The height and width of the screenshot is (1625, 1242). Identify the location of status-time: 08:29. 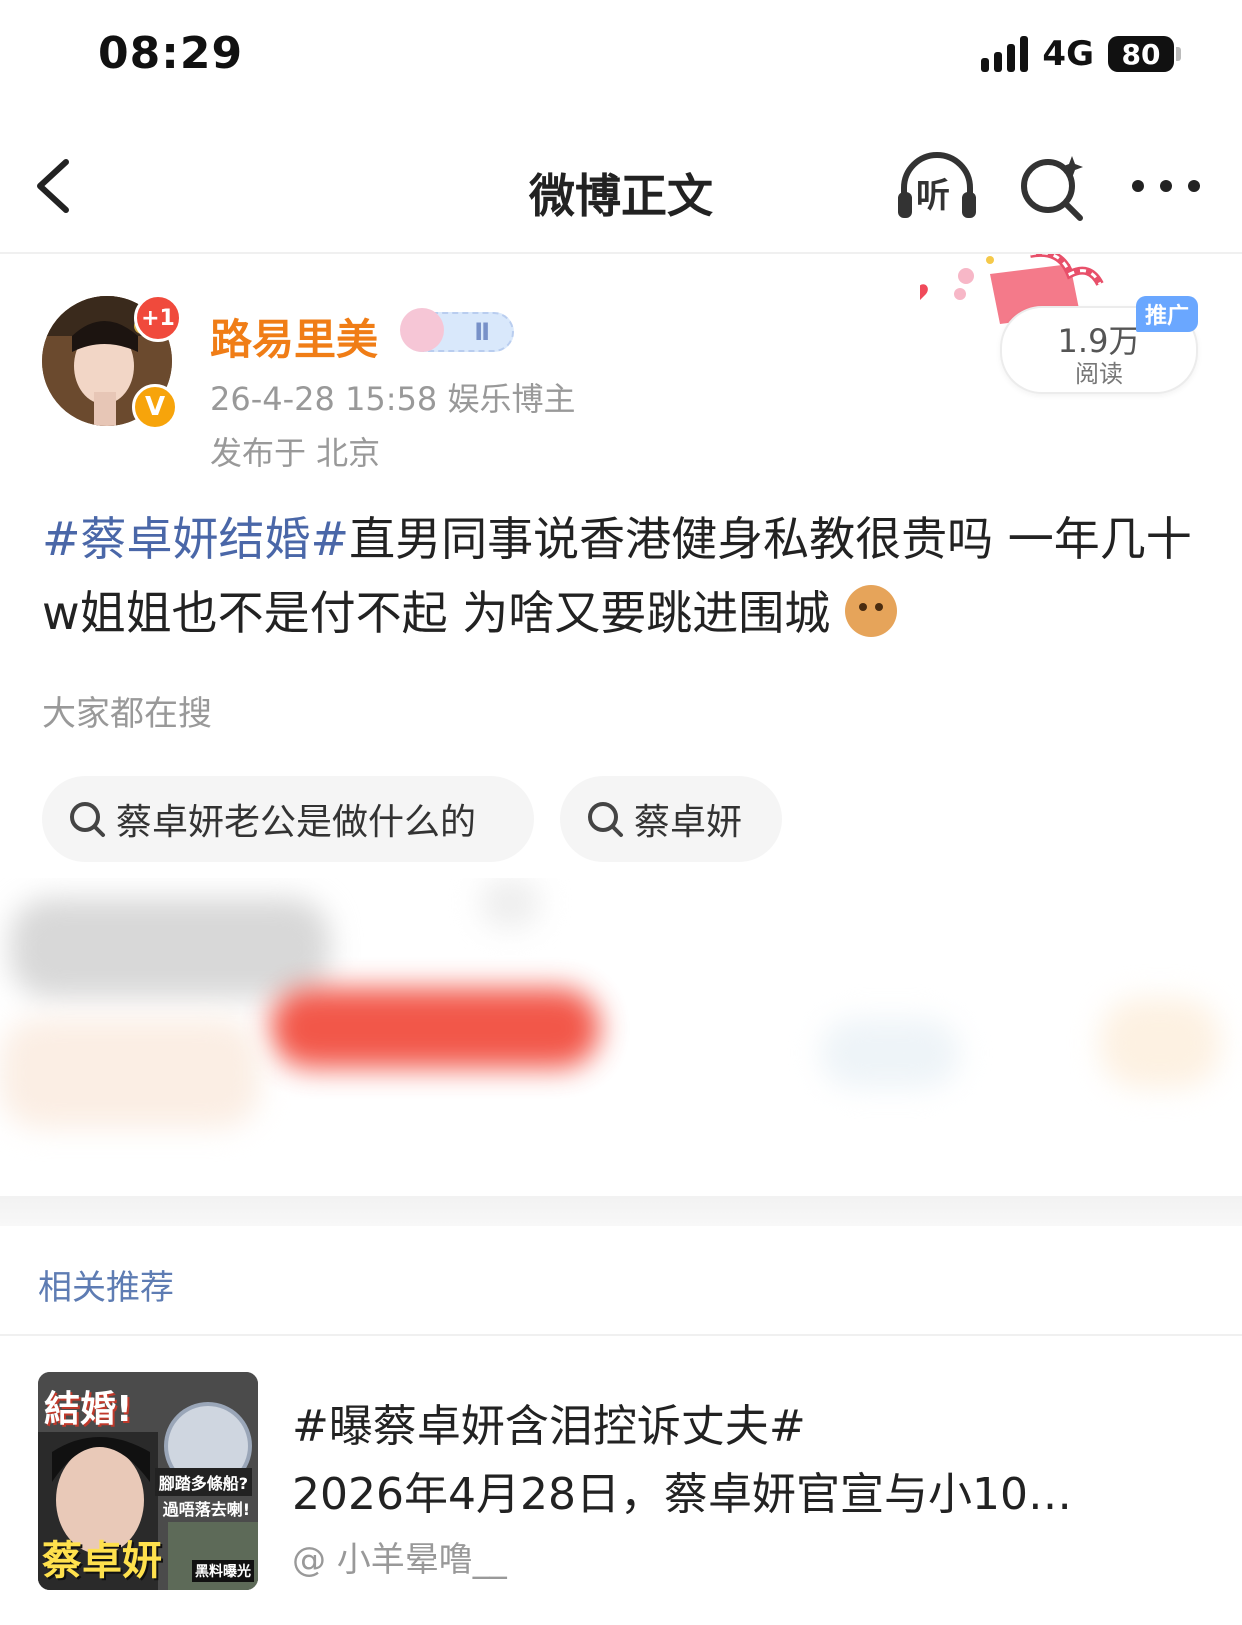
(171, 53).